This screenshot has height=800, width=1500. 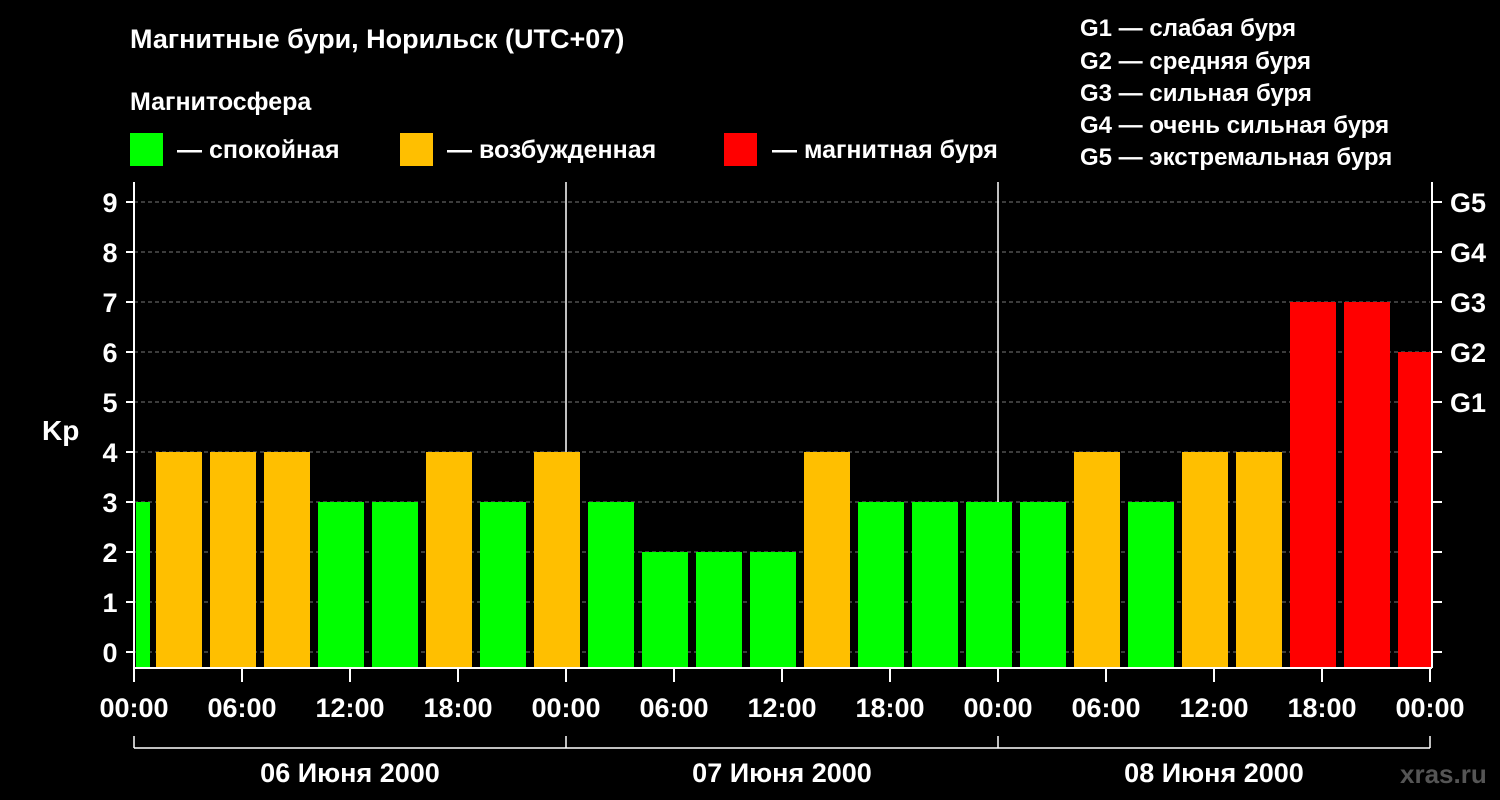 I want to click on g-scale-g5: G5 — экстремальная буря, so click(x=1236, y=157).